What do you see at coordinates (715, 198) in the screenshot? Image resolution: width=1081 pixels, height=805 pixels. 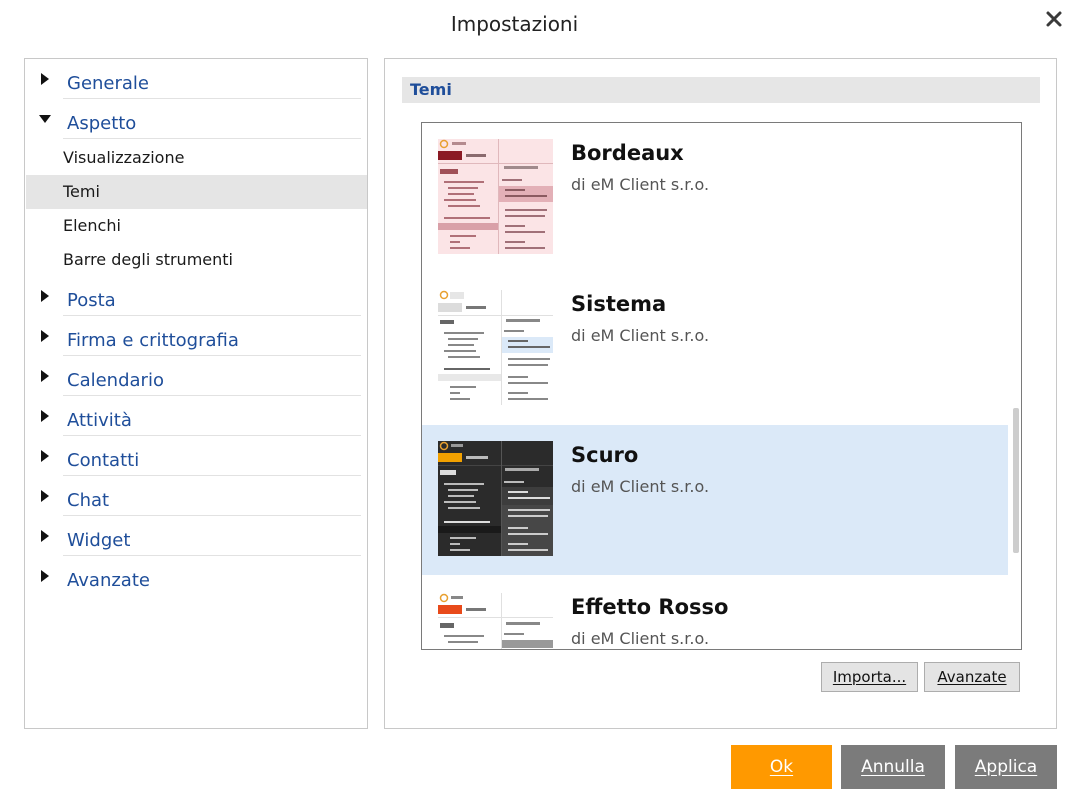 I see `theme-item-bordeaux: Bordeaux di eM Client s.r.o.` at bounding box center [715, 198].